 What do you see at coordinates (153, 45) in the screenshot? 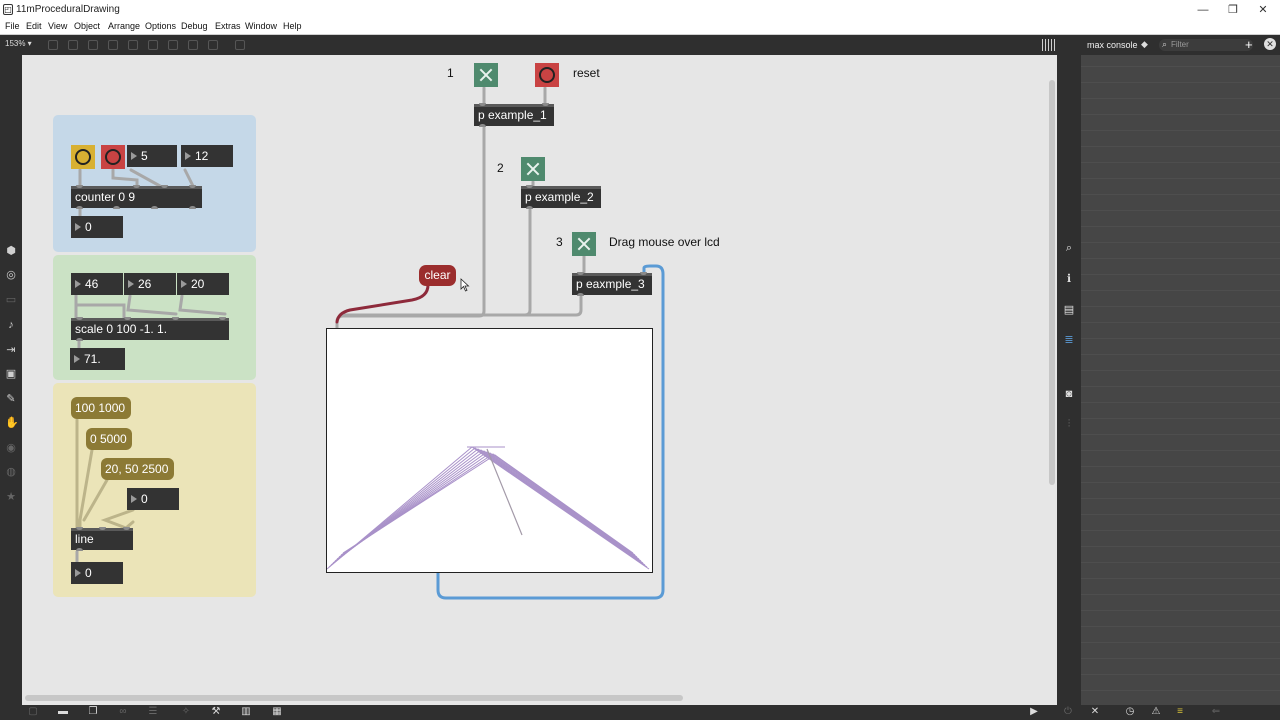
I see `grid-icon` at bounding box center [153, 45].